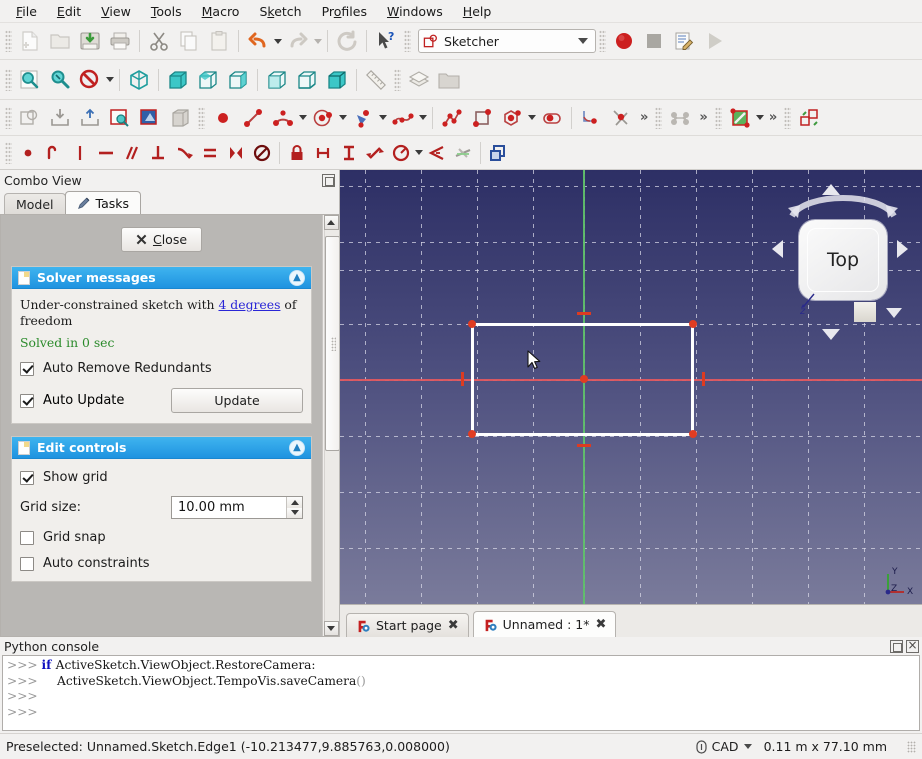 This screenshot has height=759, width=922. I want to click on clone-more-icon: », so click(703, 117).